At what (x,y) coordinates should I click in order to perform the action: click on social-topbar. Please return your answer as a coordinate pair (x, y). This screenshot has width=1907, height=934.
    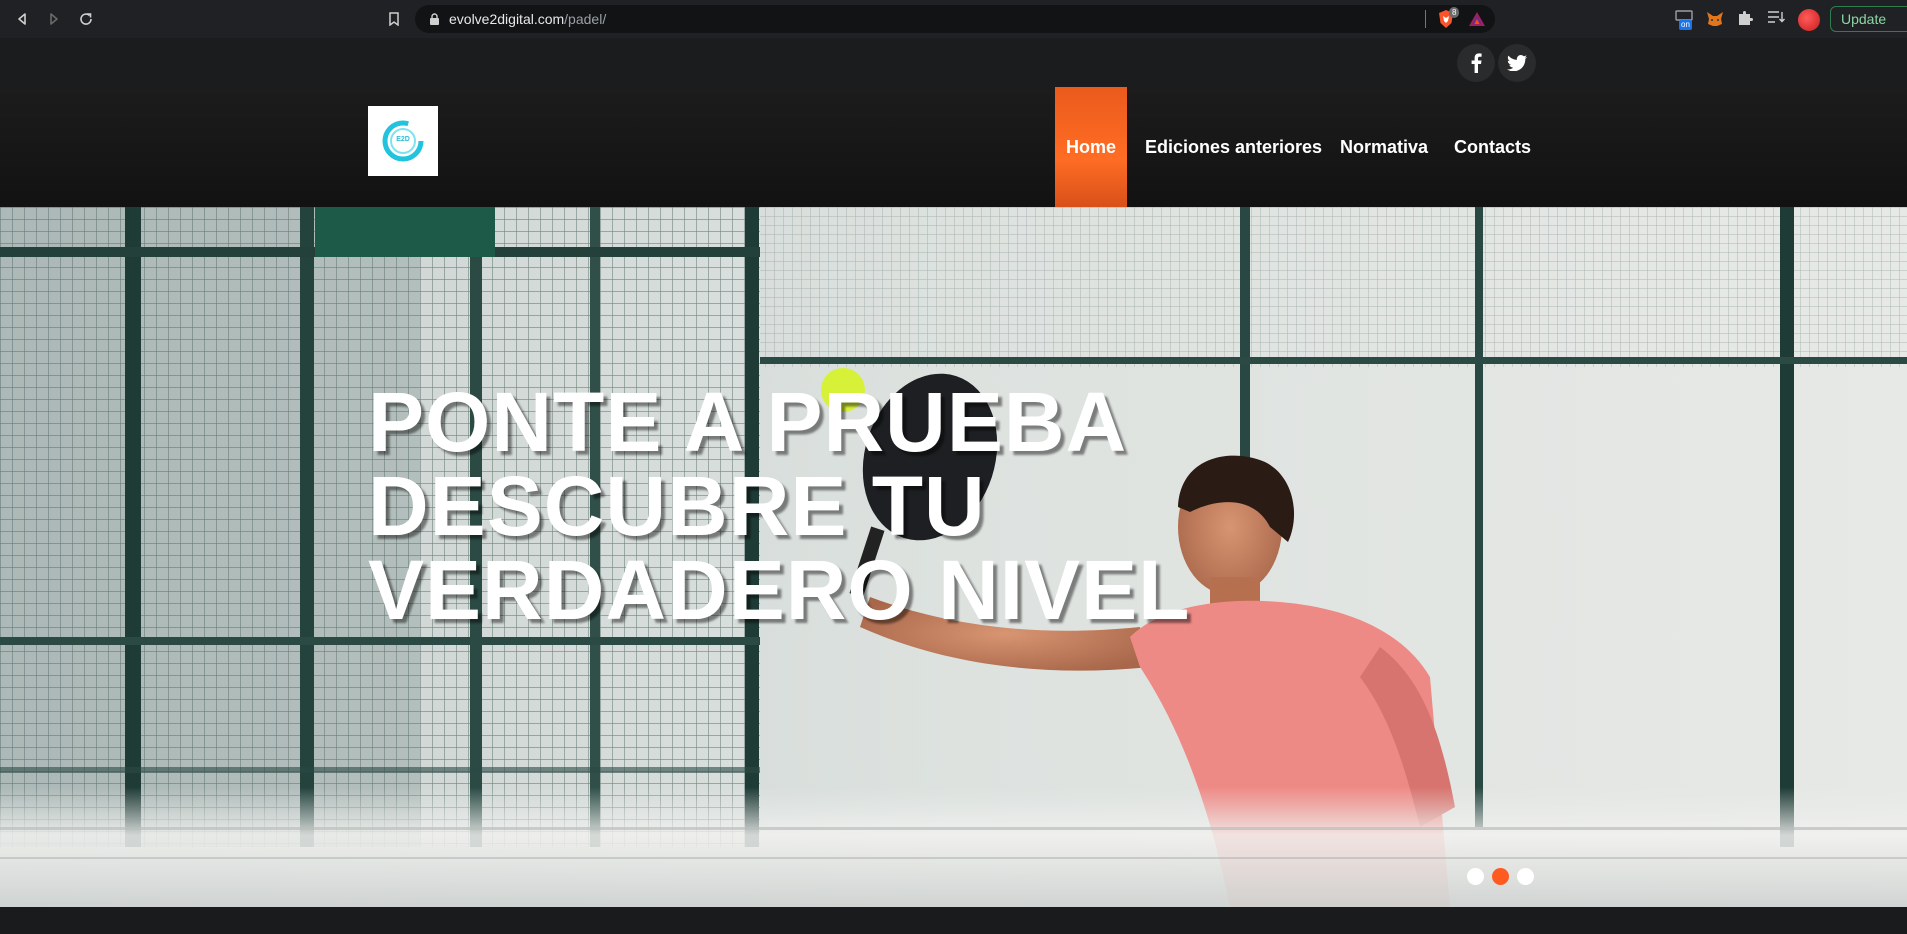
    Looking at the image, I should click on (953, 62).